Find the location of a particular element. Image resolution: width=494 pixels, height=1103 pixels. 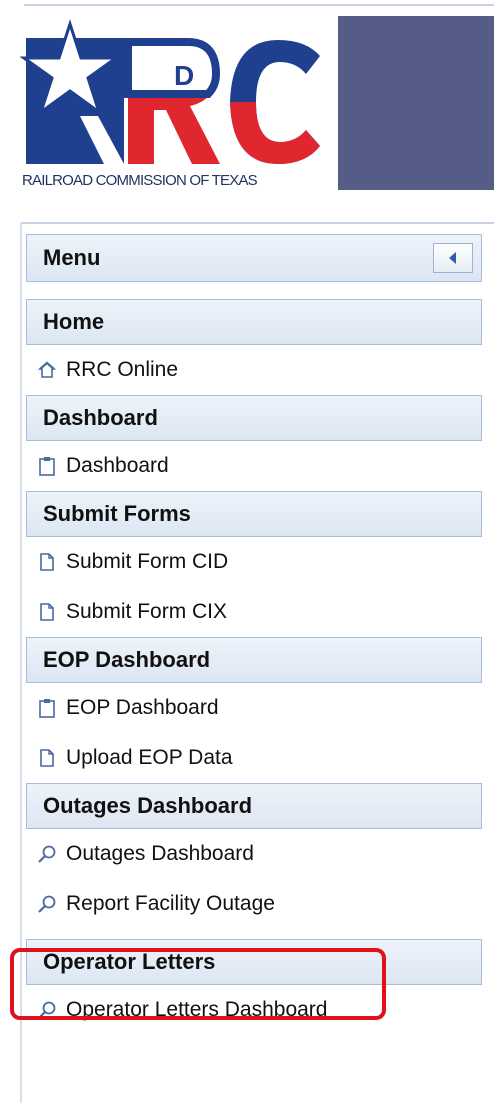

caret-left-icon is located at coordinates (452, 258).